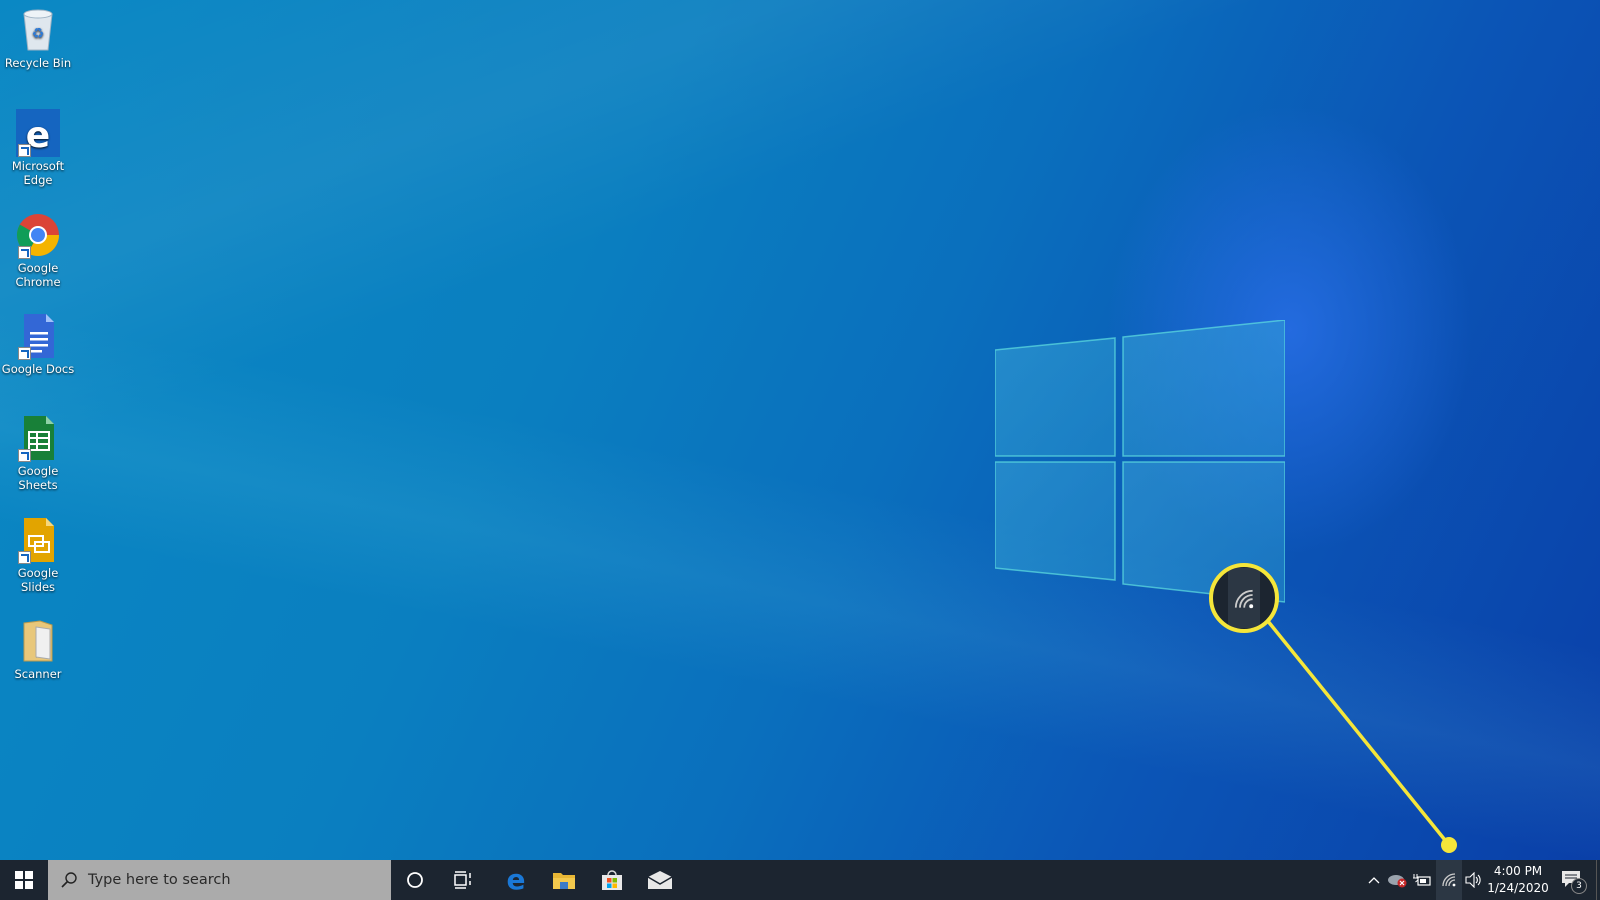  I want to click on search-icon, so click(69, 880).